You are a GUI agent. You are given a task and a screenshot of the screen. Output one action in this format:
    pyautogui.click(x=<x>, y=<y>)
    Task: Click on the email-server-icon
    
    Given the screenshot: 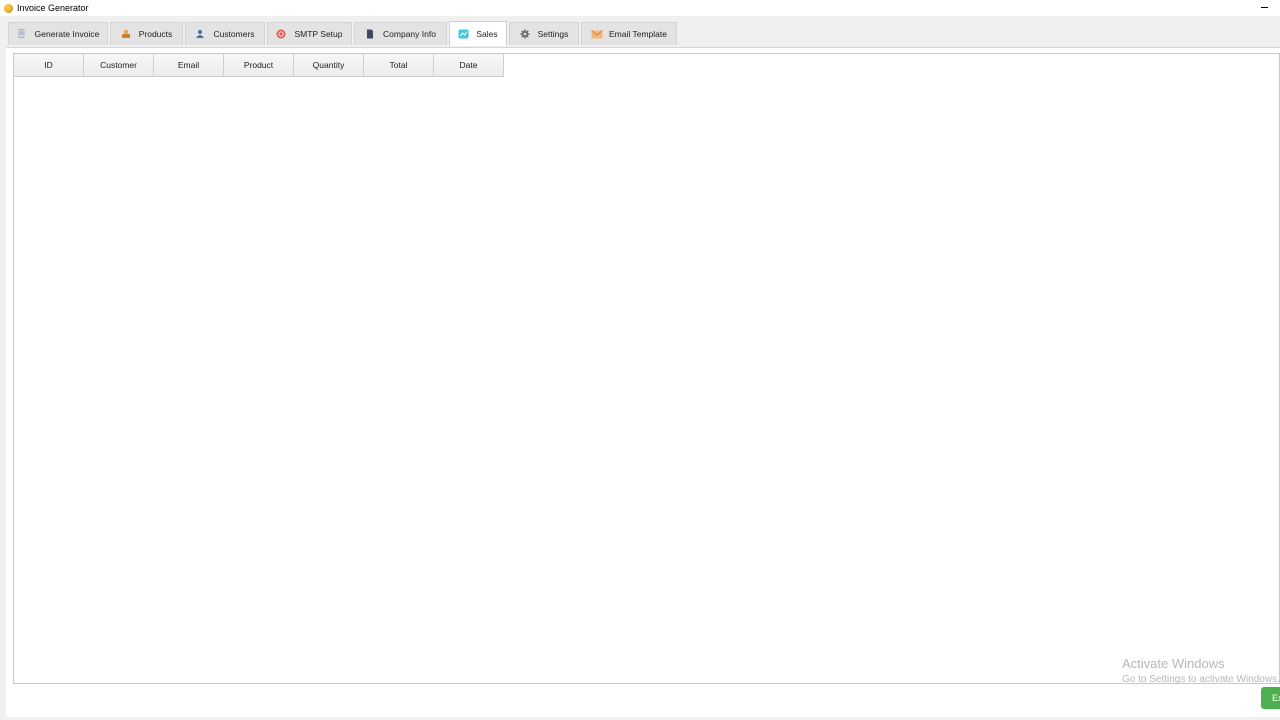 What is the action you would take?
    pyautogui.click(x=281, y=34)
    